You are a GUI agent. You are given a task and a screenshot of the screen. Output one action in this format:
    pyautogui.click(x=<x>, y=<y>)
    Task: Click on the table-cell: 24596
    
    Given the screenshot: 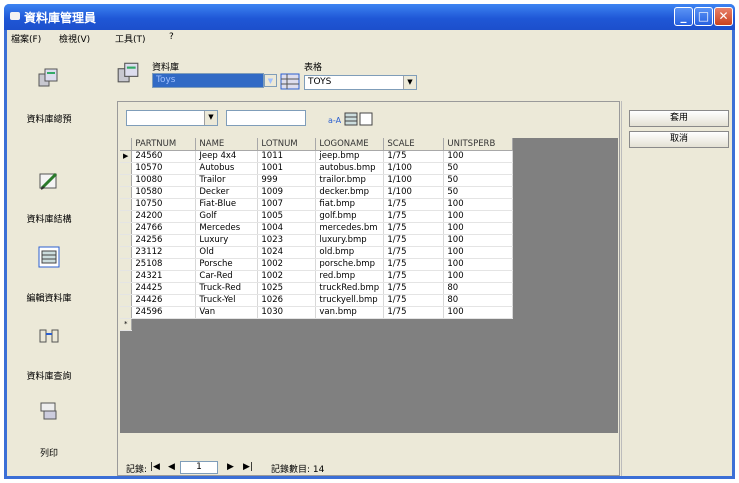 What is the action you would take?
    pyautogui.click(x=164, y=312)
    